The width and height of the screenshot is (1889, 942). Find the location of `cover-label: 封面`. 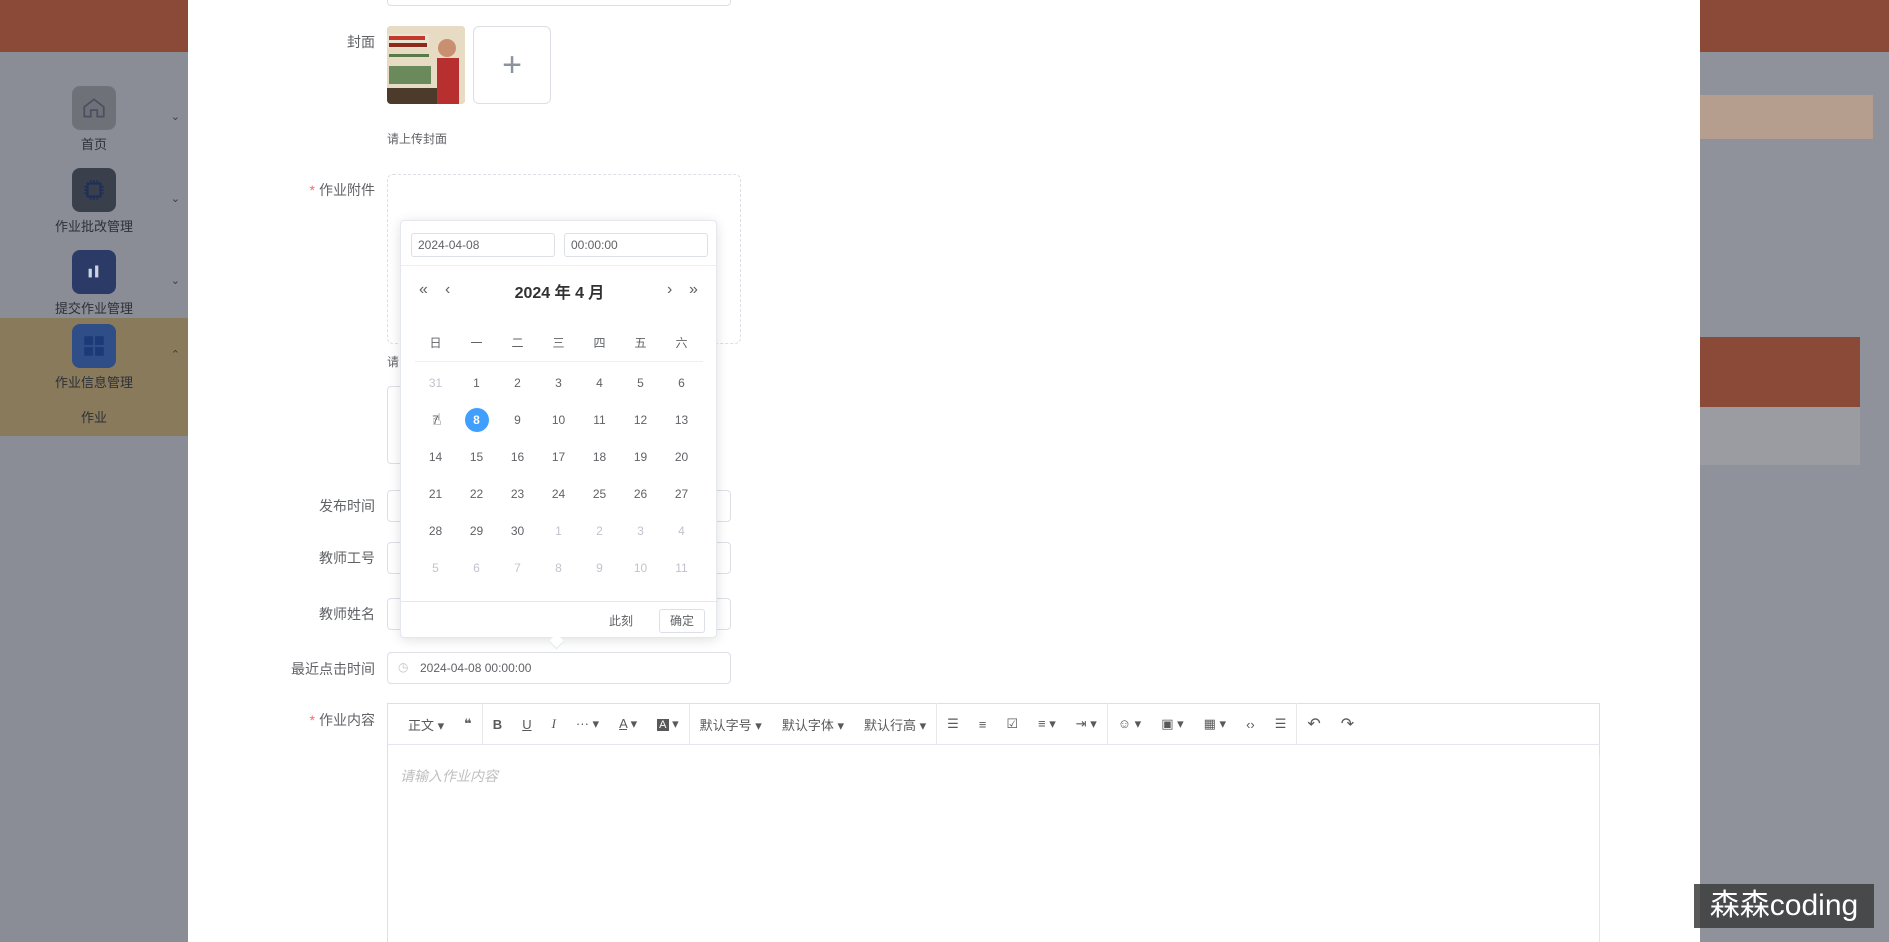

cover-label: 封面 is located at coordinates (361, 42).